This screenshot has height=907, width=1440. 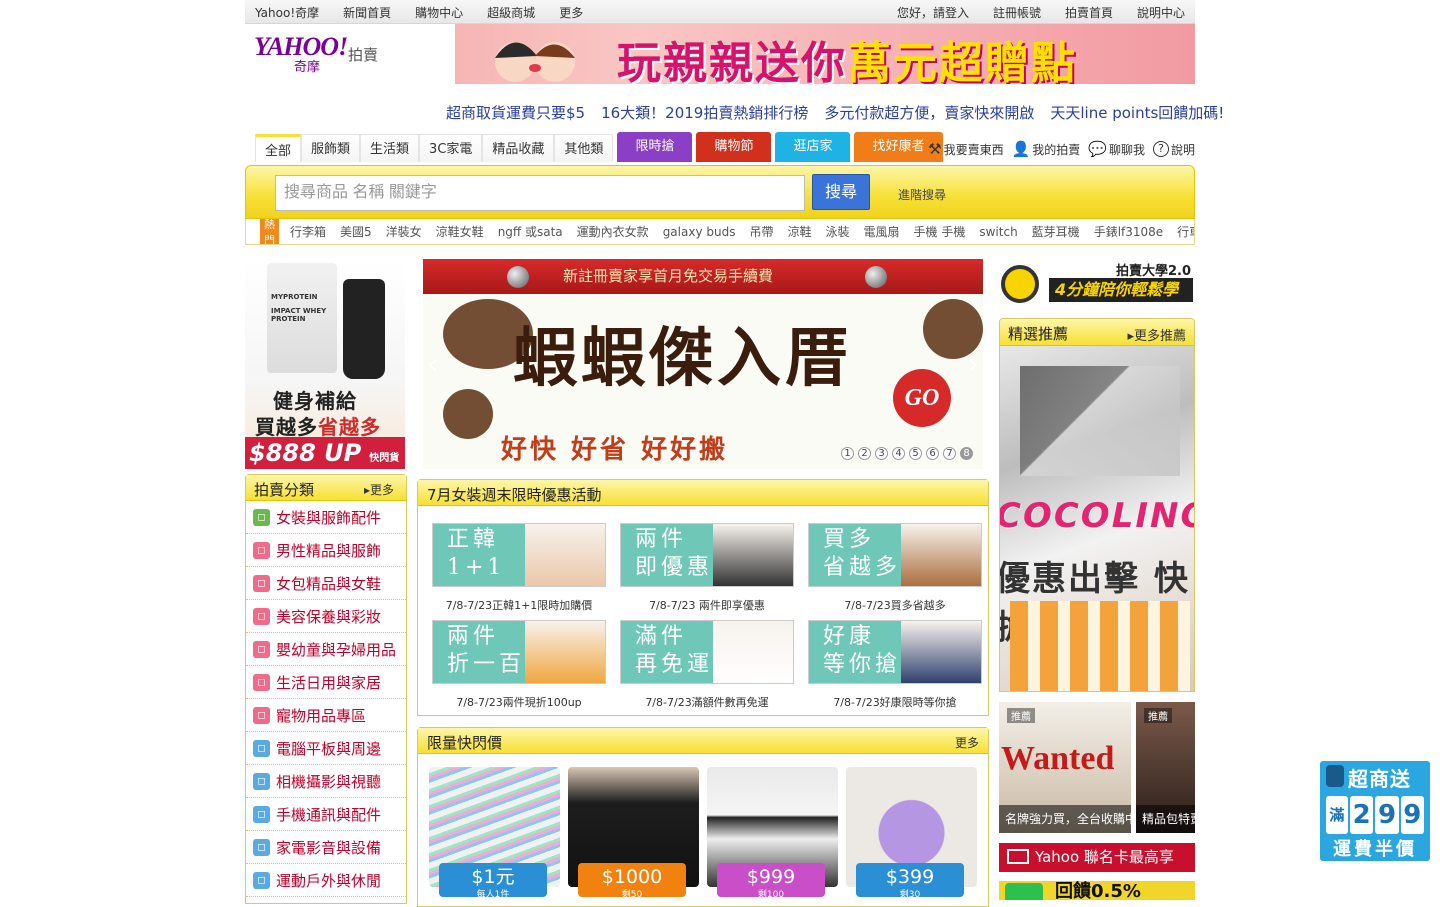 What do you see at coordinates (1149, 12) in the screenshot?
I see `top-nav-link: 說明中心` at bounding box center [1149, 12].